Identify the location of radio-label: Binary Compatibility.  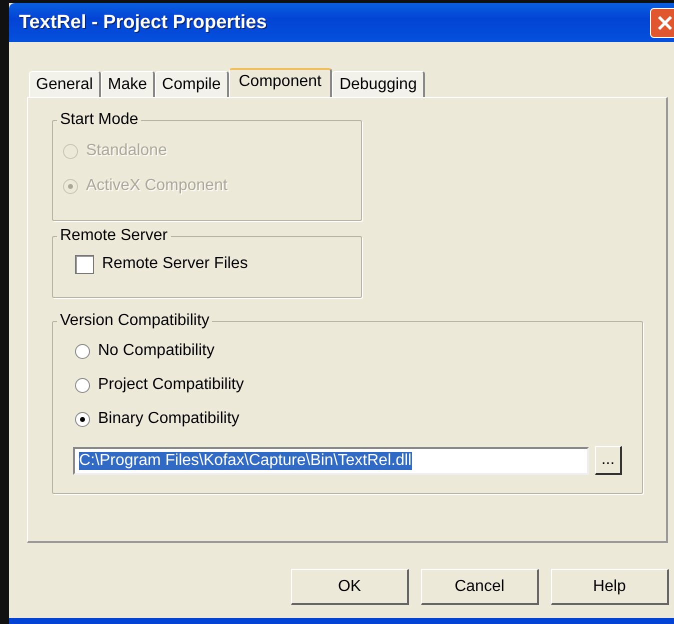
(169, 419).